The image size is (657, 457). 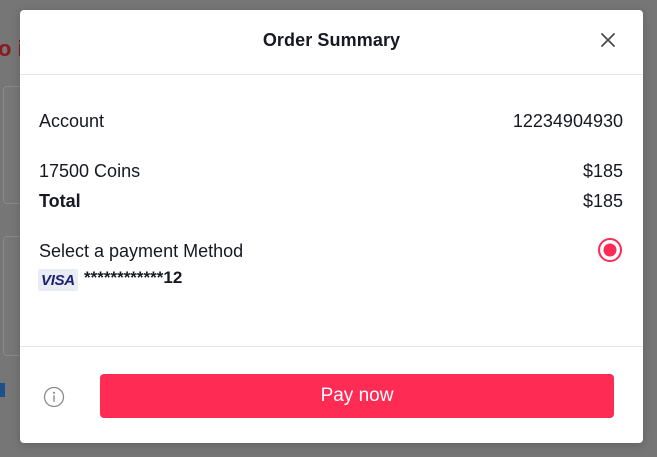 What do you see at coordinates (133, 277) in the screenshot?
I see `card-number: ************12` at bounding box center [133, 277].